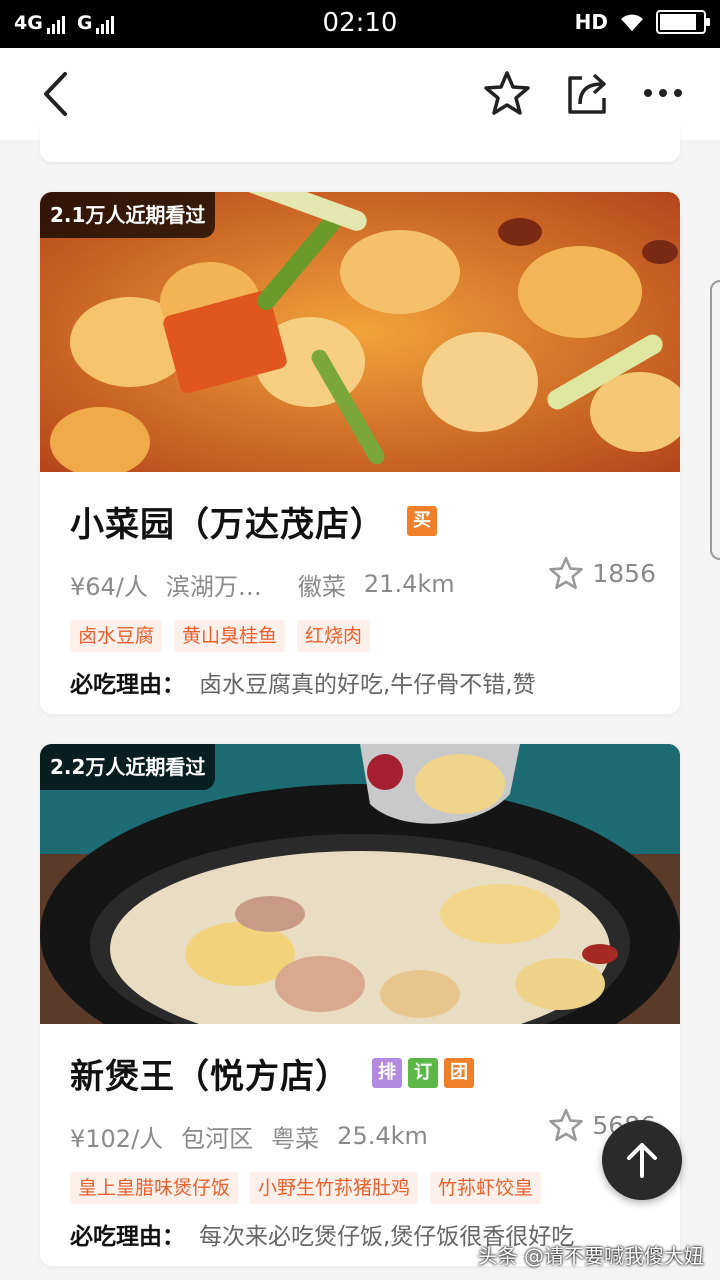  I want to click on reason-text: 卤水豆腐真的好吃,牛仔骨不错,赞, so click(367, 685).